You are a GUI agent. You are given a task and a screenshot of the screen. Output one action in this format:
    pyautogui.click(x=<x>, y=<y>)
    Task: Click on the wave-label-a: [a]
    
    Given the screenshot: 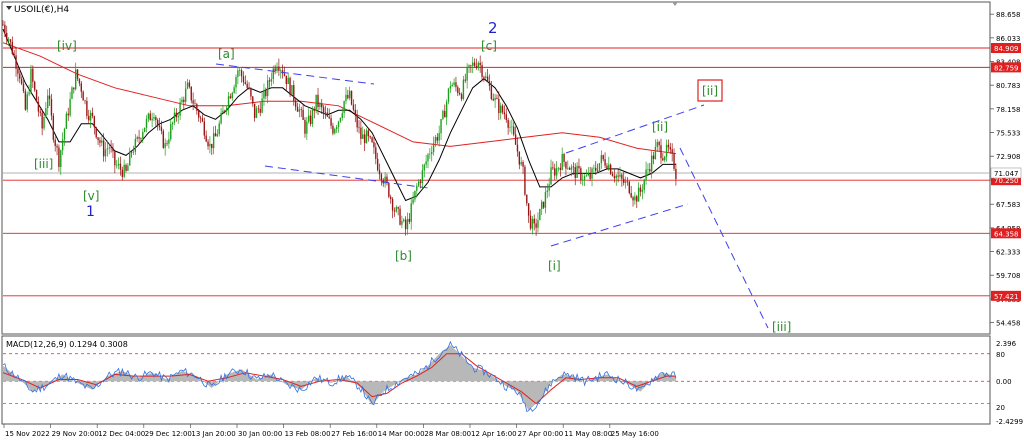 What is the action you would take?
    pyautogui.click(x=226, y=54)
    